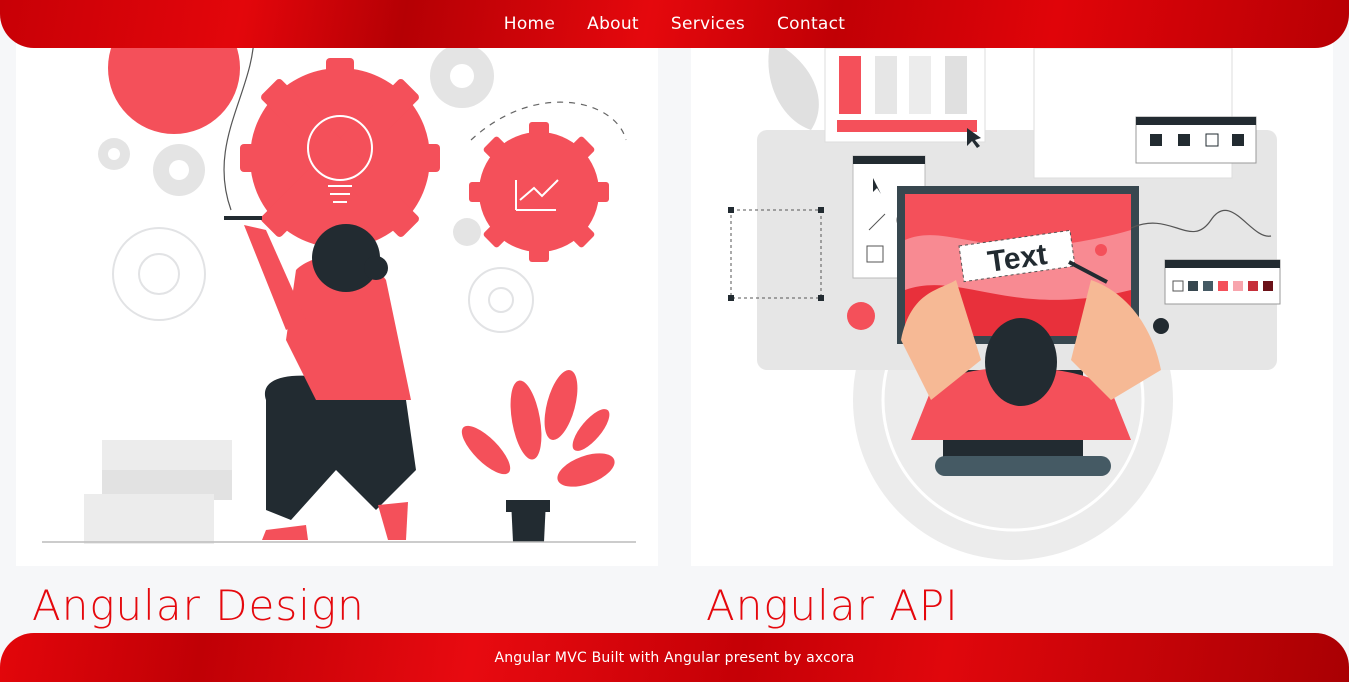  What do you see at coordinates (1196, 140) in the screenshot?
I see `pattern-panel-icon` at bounding box center [1196, 140].